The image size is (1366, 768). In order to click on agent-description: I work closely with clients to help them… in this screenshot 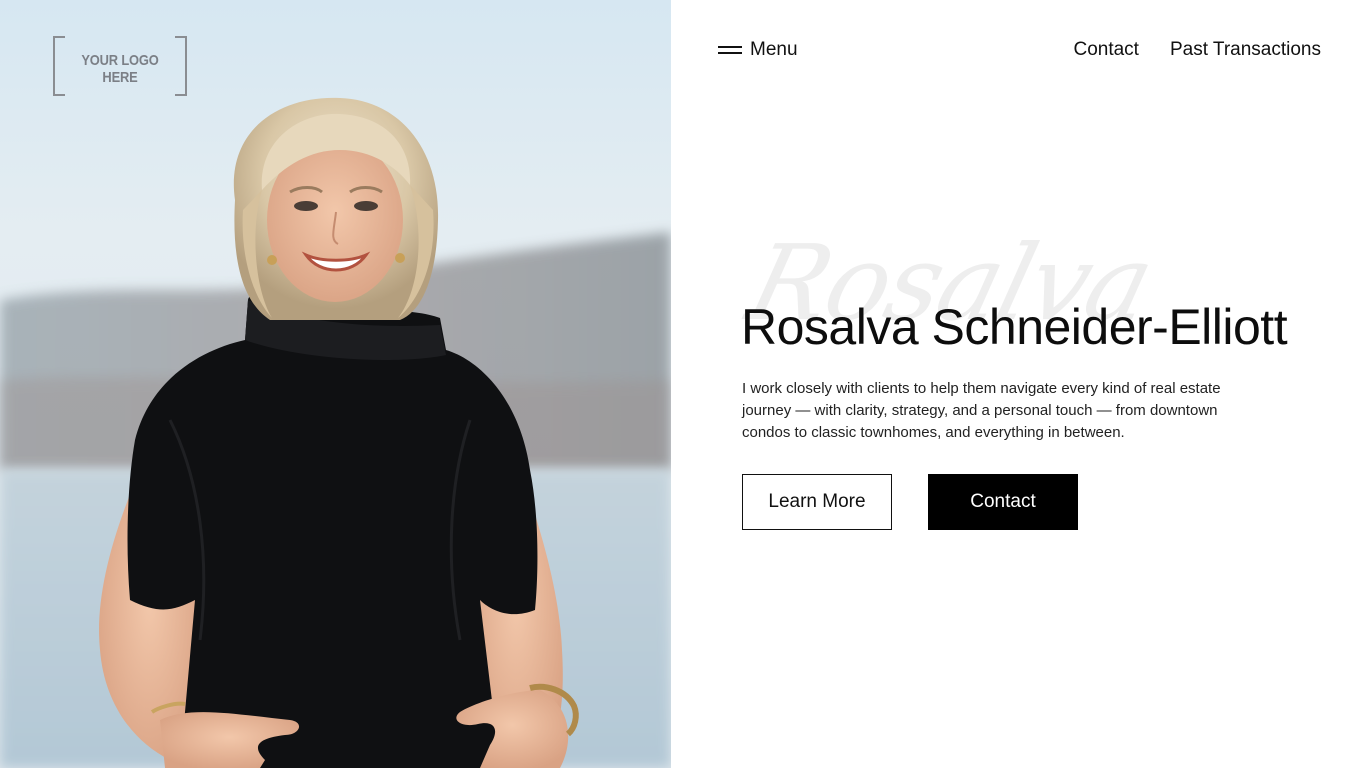, I will do `click(981, 410)`.